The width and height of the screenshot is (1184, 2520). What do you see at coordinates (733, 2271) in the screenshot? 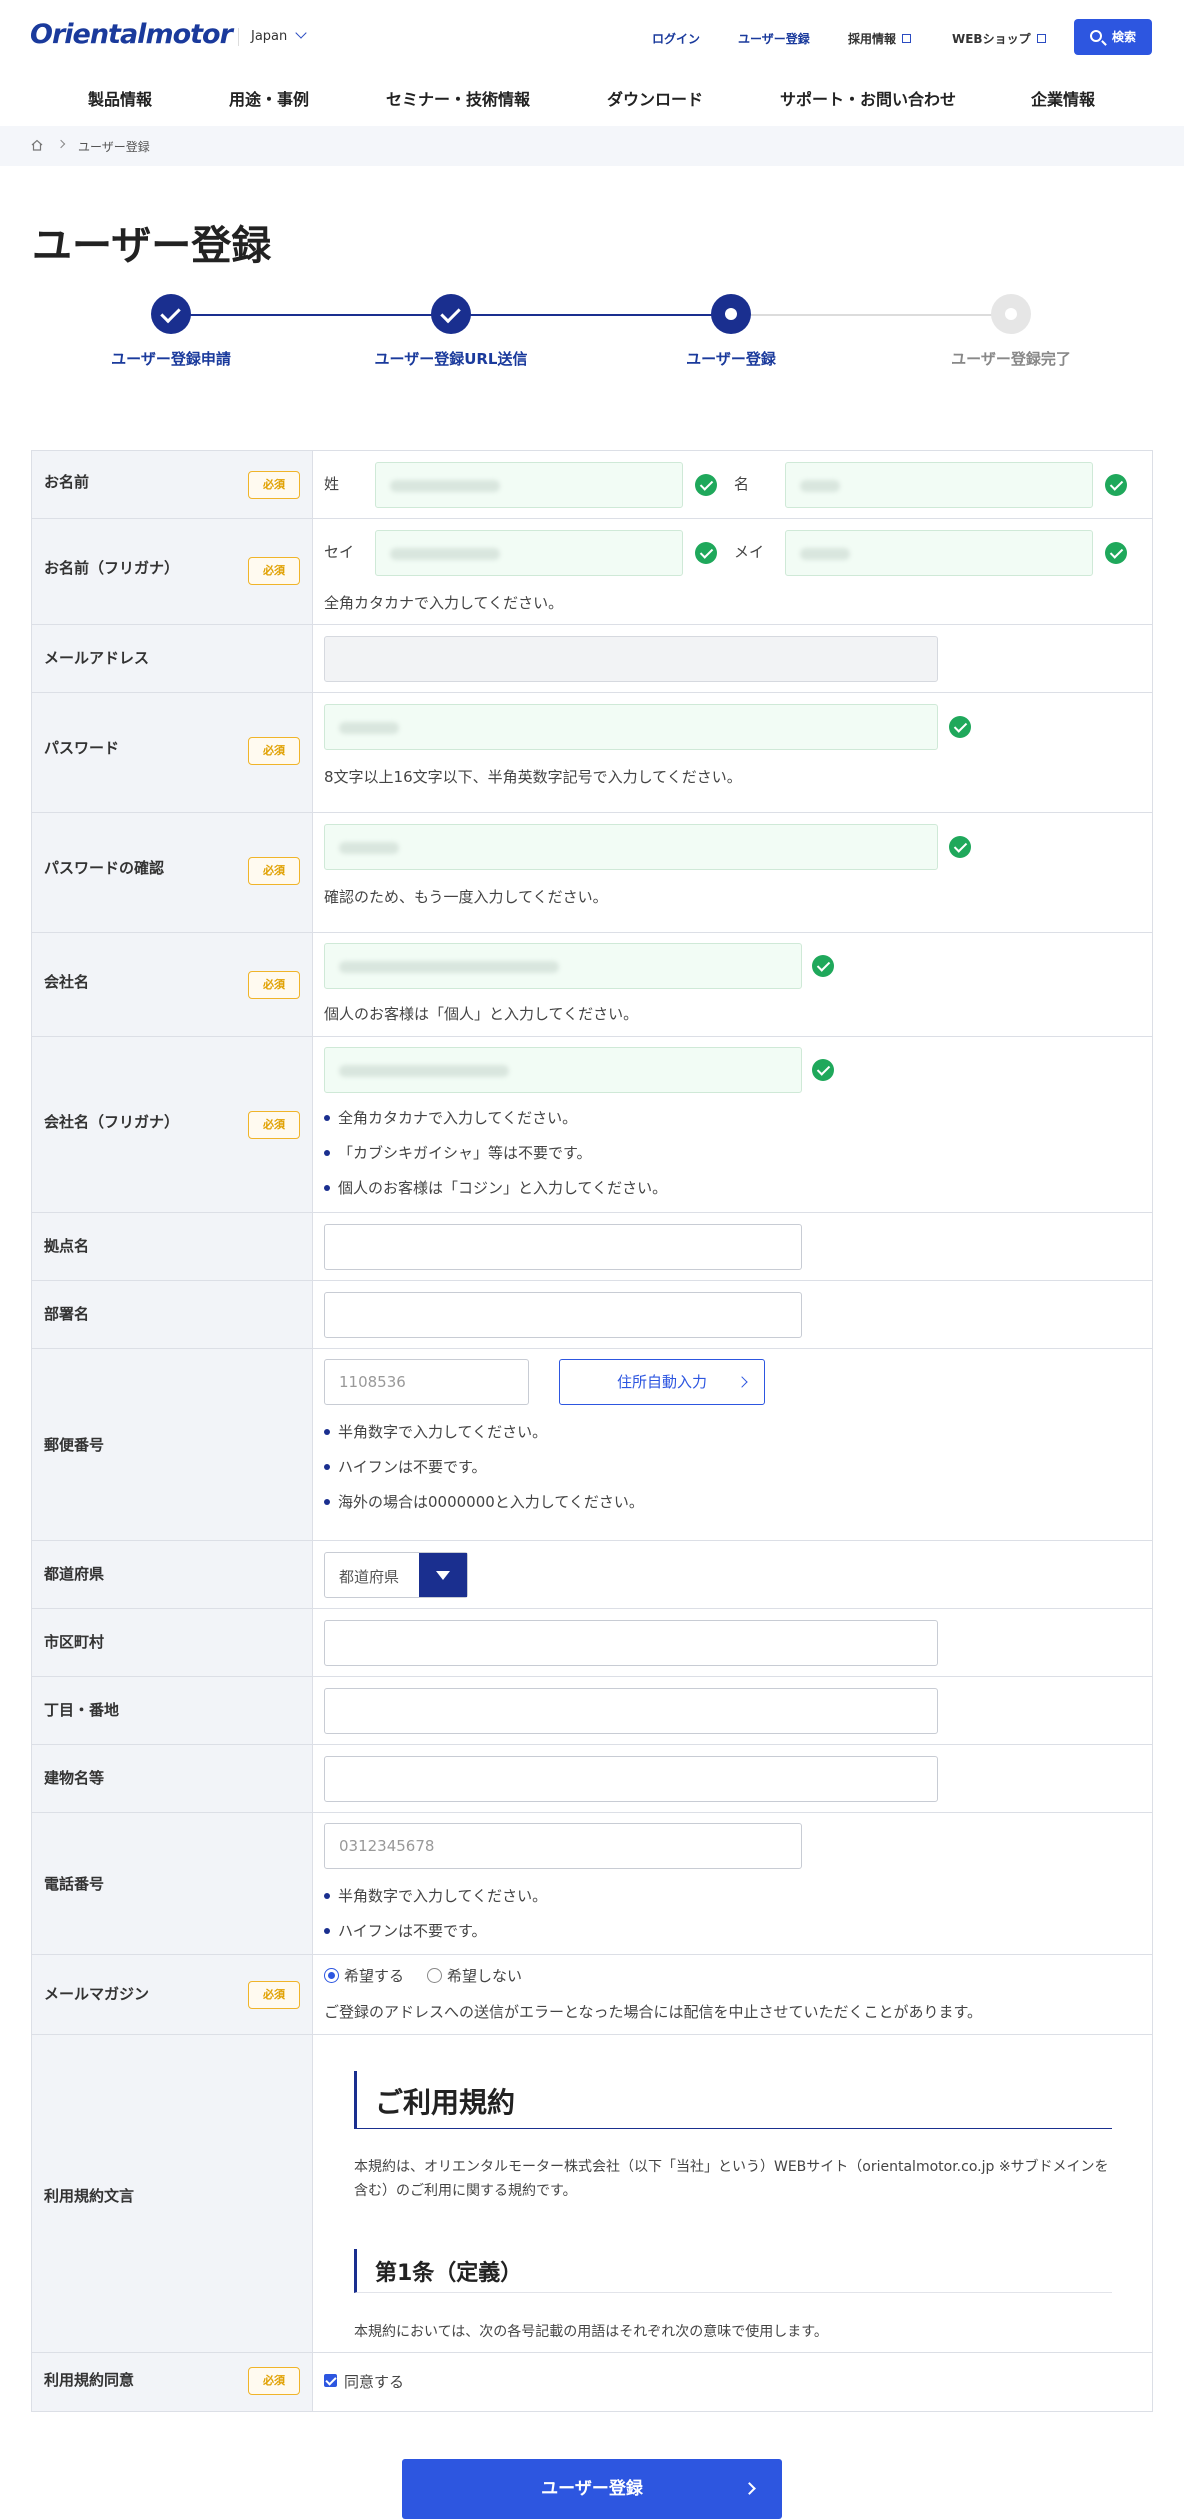
I see `terms-article-heading: 第1条（定義）` at bounding box center [733, 2271].